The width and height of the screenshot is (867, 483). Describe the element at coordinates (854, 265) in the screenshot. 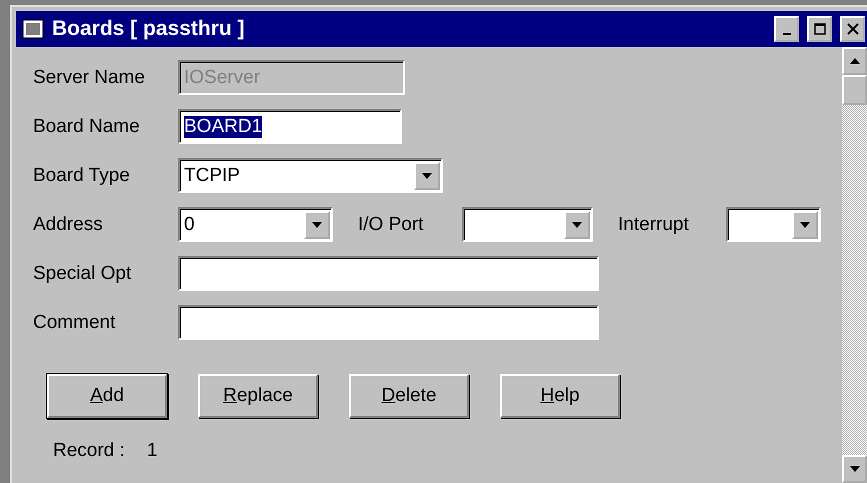

I see `vertical-scrollbar` at that location.